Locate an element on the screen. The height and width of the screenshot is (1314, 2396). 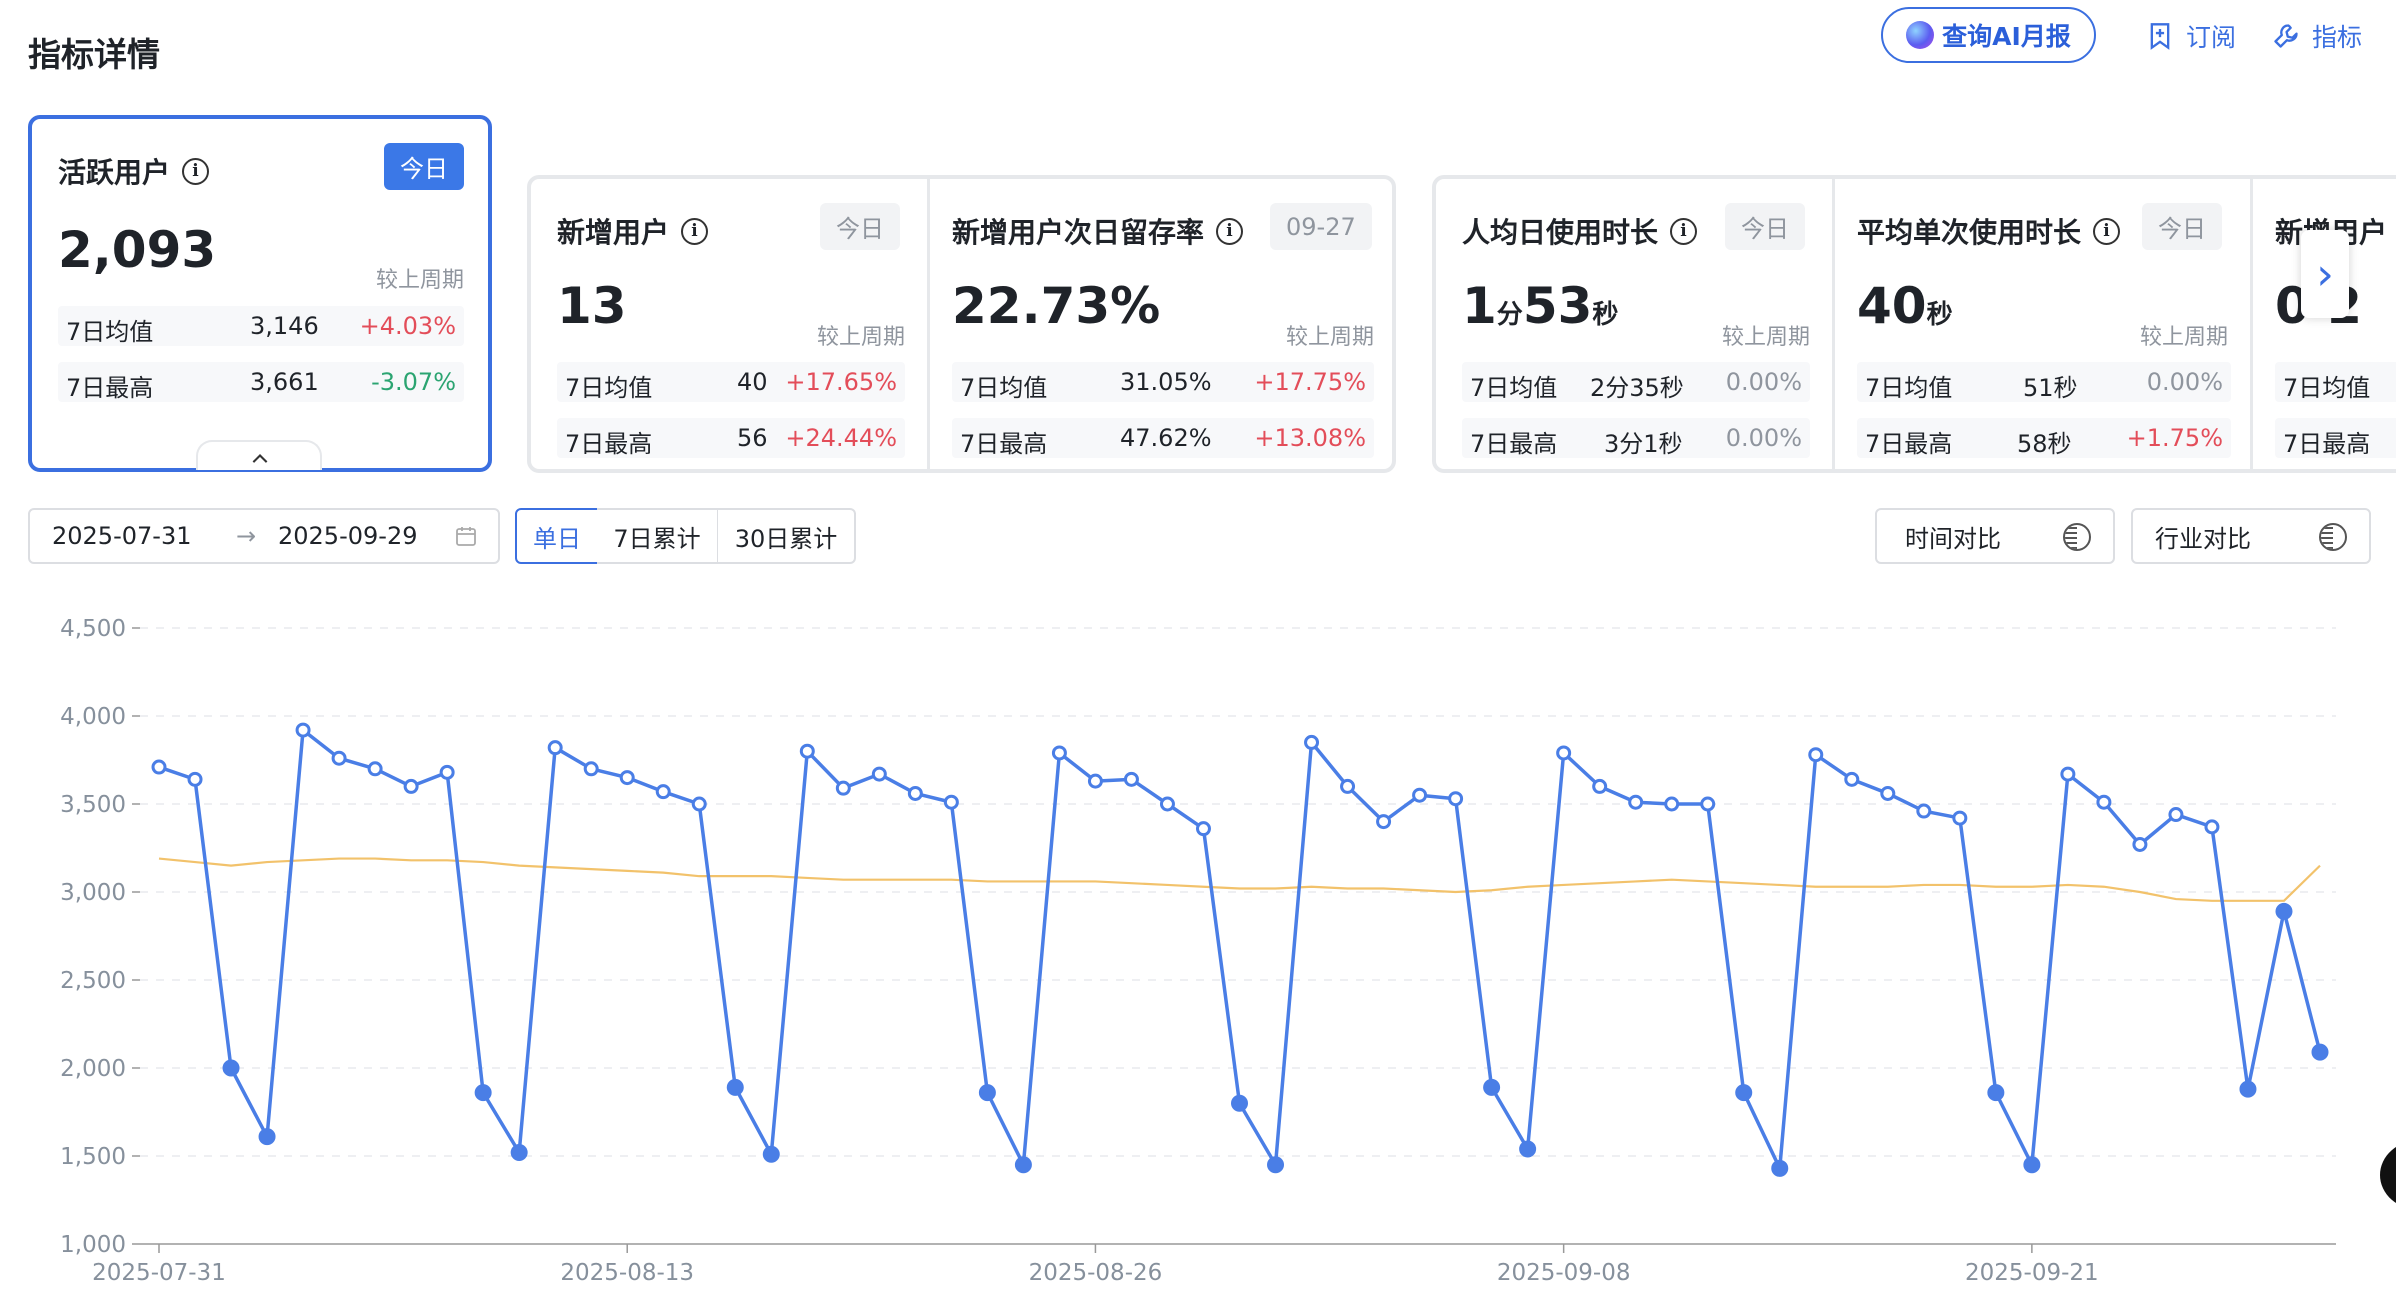
y-tick-label: 4,000 is located at coordinates (93, 717).